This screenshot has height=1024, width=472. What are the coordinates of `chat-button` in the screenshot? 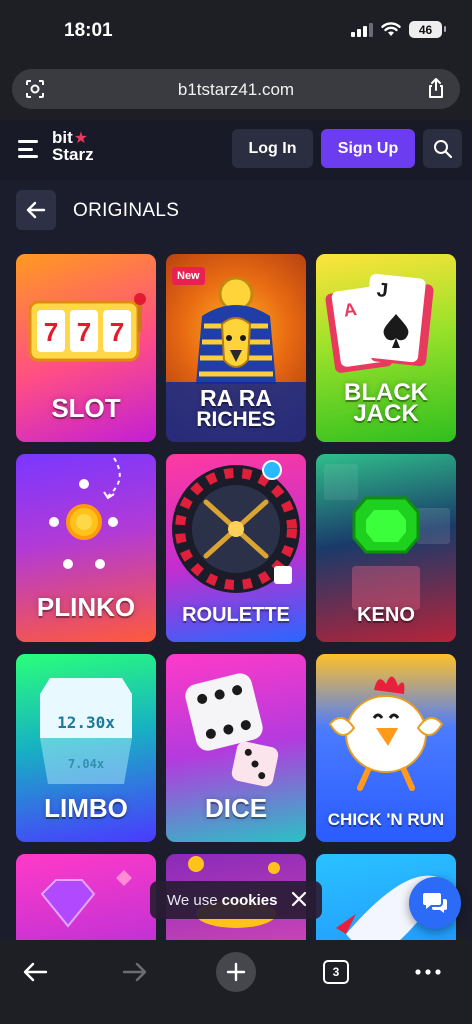 It's located at (435, 903).